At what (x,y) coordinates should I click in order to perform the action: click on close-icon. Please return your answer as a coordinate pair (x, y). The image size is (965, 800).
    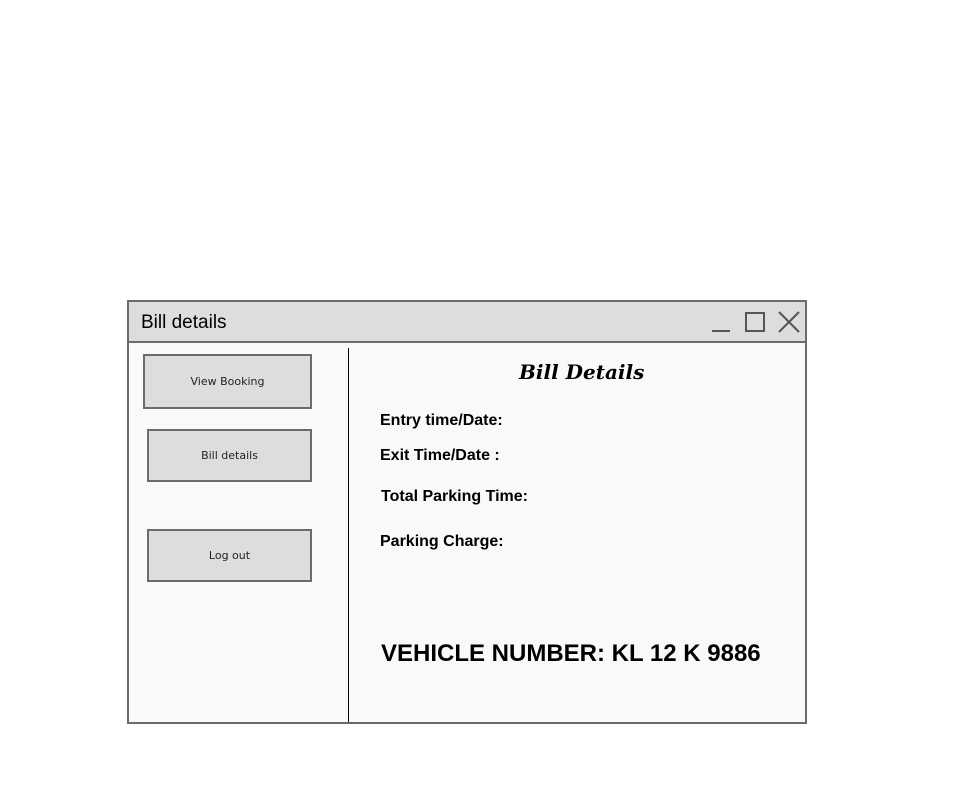
    Looking at the image, I should click on (789, 322).